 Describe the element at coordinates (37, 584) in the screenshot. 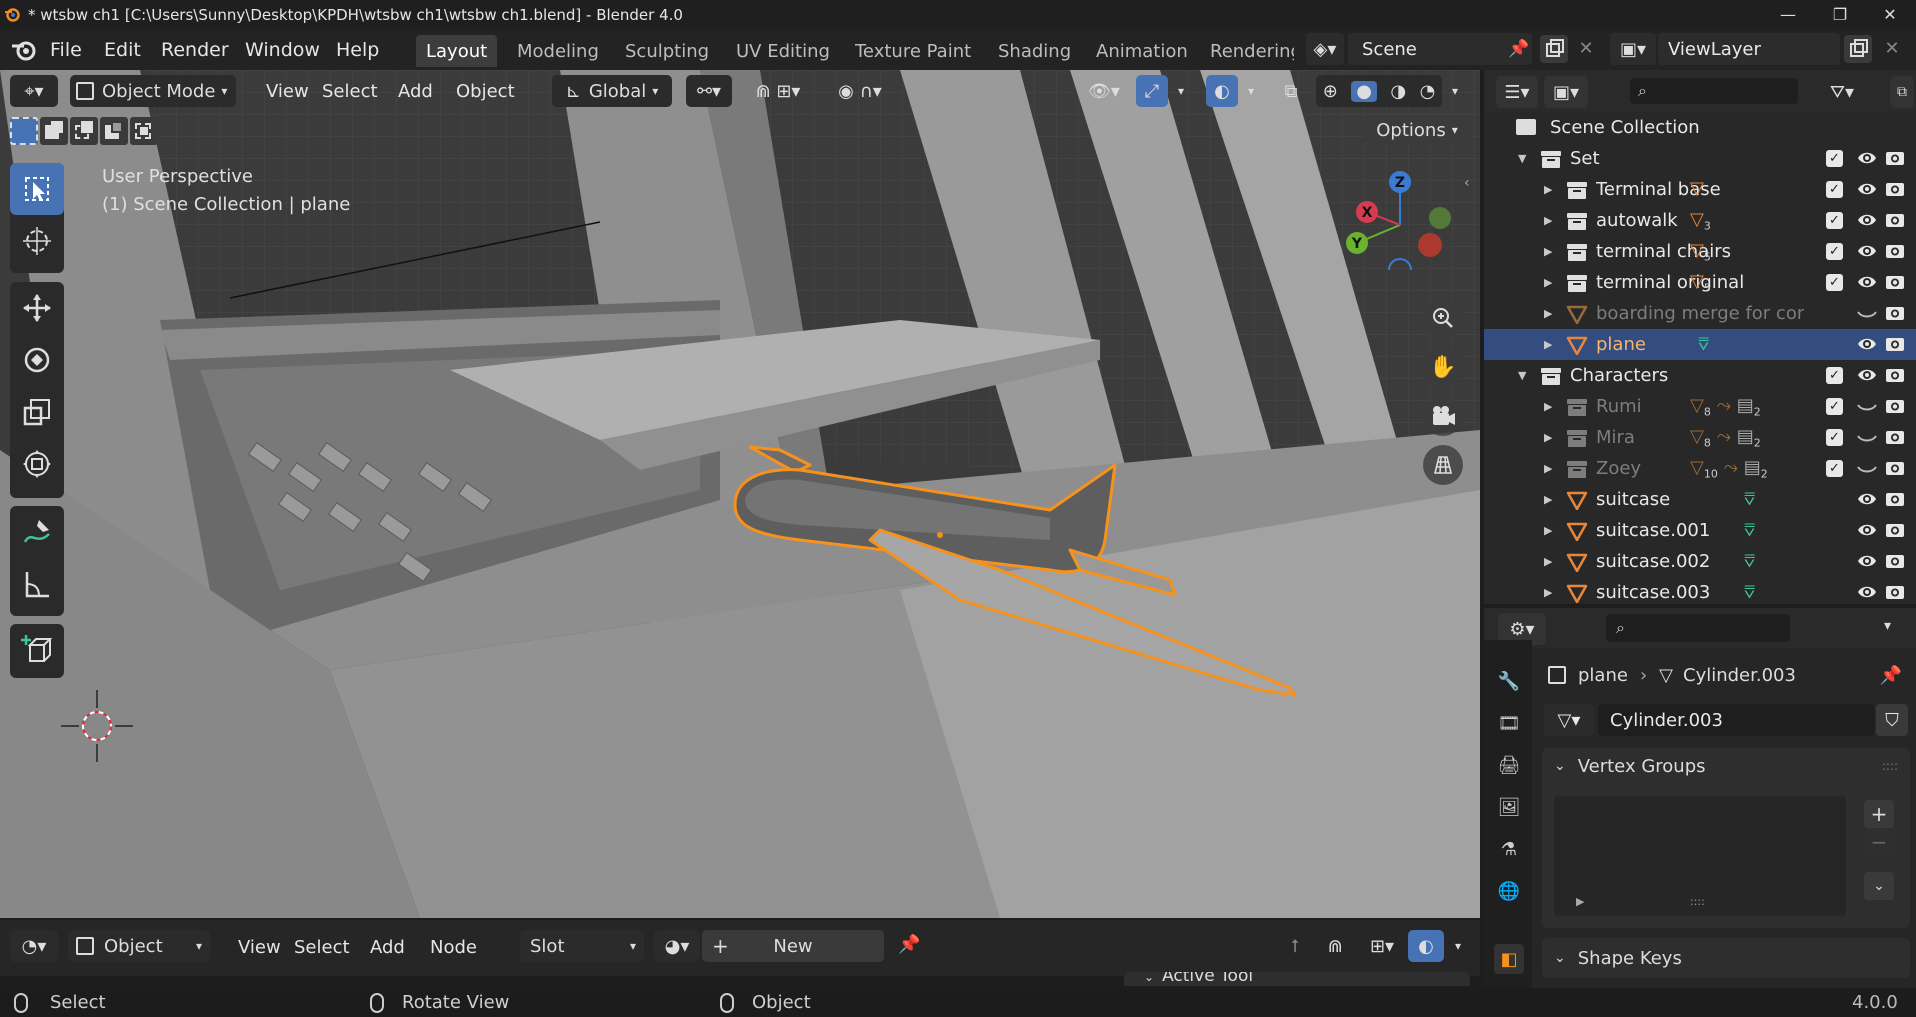

I see `measure-tool` at that location.